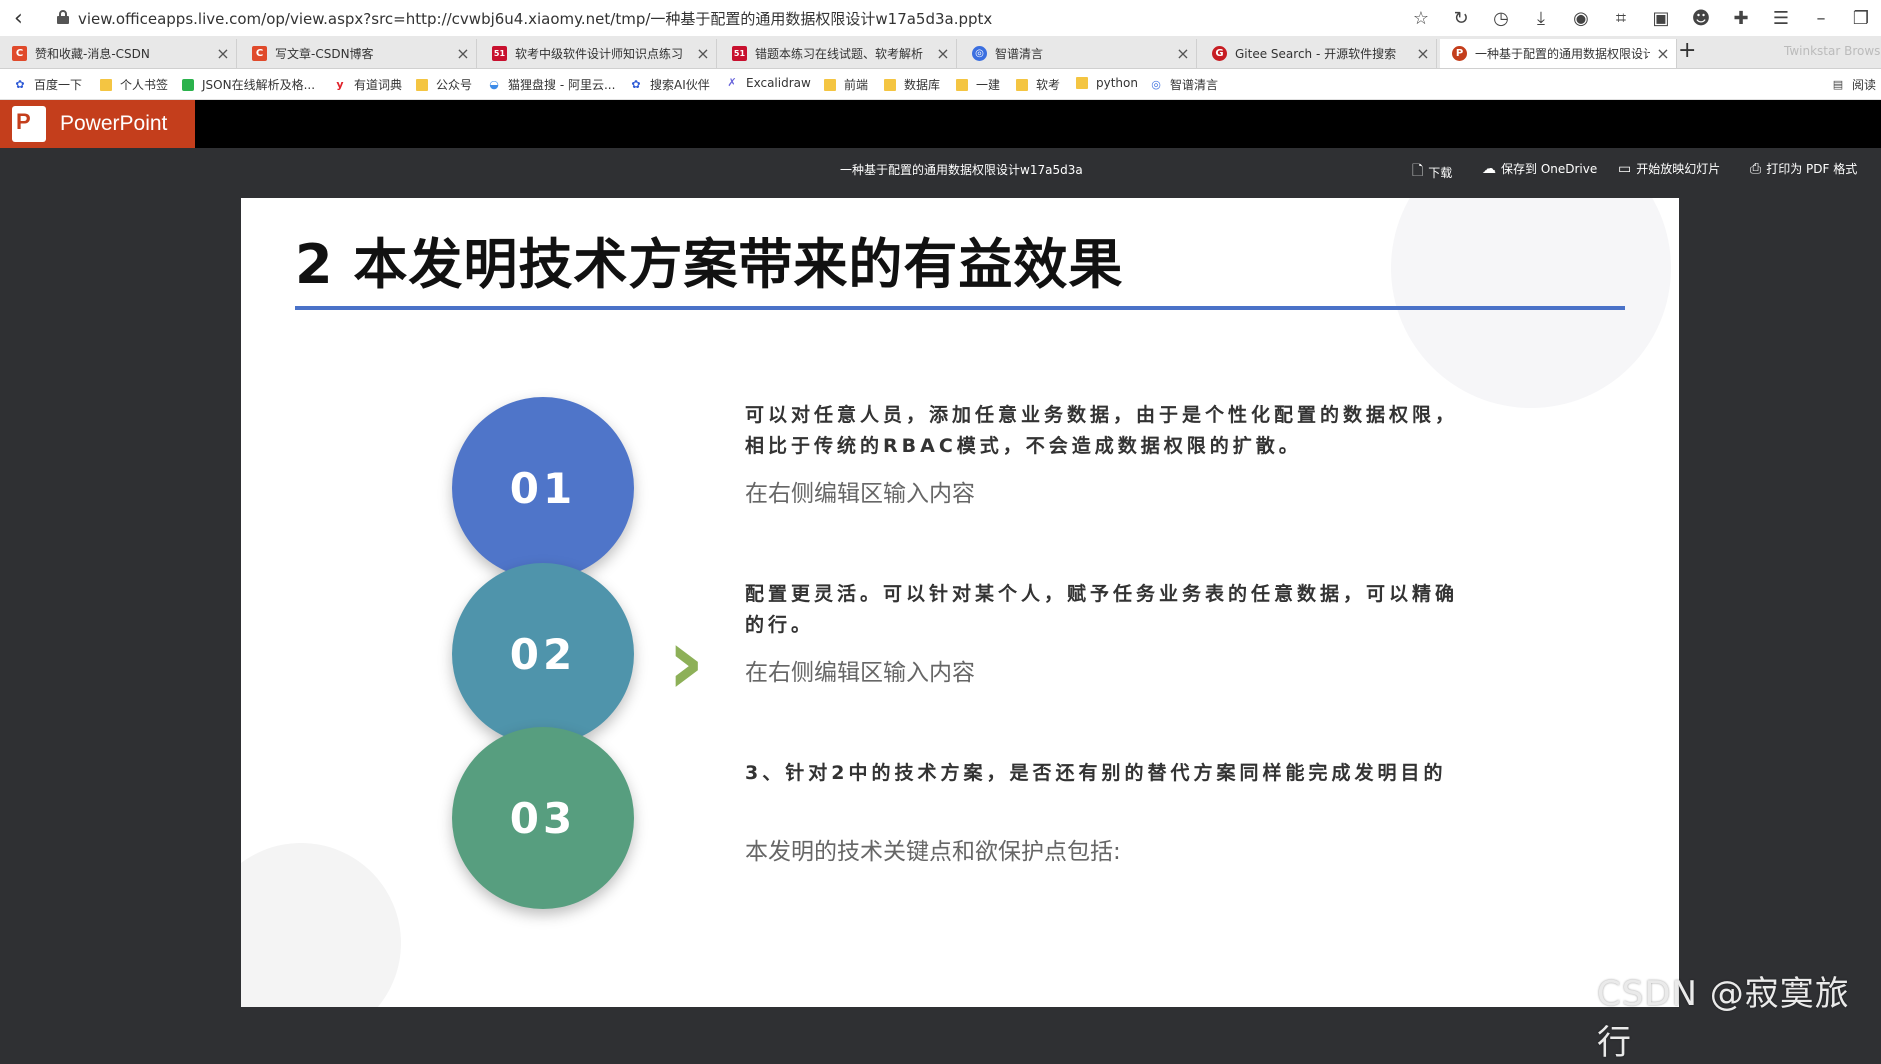 The height and width of the screenshot is (1064, 1881). I want to click on minimize-icon: –, so click(1821, 18).